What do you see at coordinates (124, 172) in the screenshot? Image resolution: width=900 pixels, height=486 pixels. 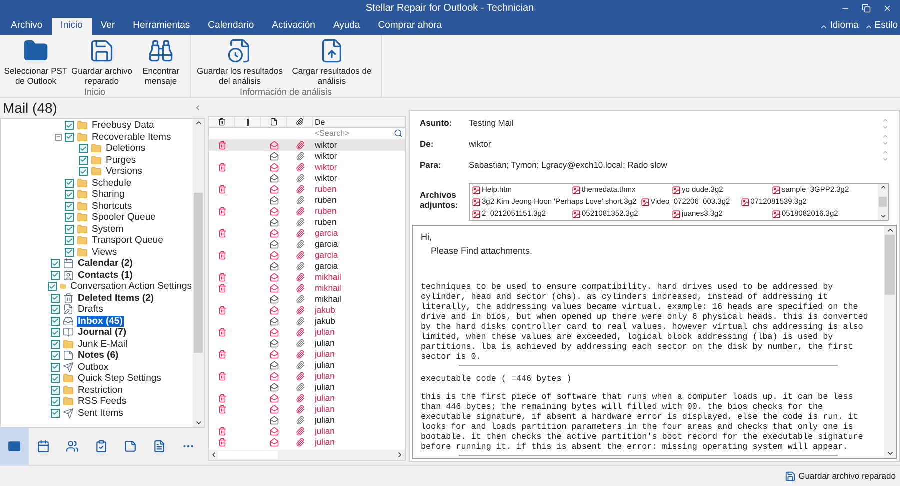 I see `folder-label: Versions` at bounding box center [124, 172].